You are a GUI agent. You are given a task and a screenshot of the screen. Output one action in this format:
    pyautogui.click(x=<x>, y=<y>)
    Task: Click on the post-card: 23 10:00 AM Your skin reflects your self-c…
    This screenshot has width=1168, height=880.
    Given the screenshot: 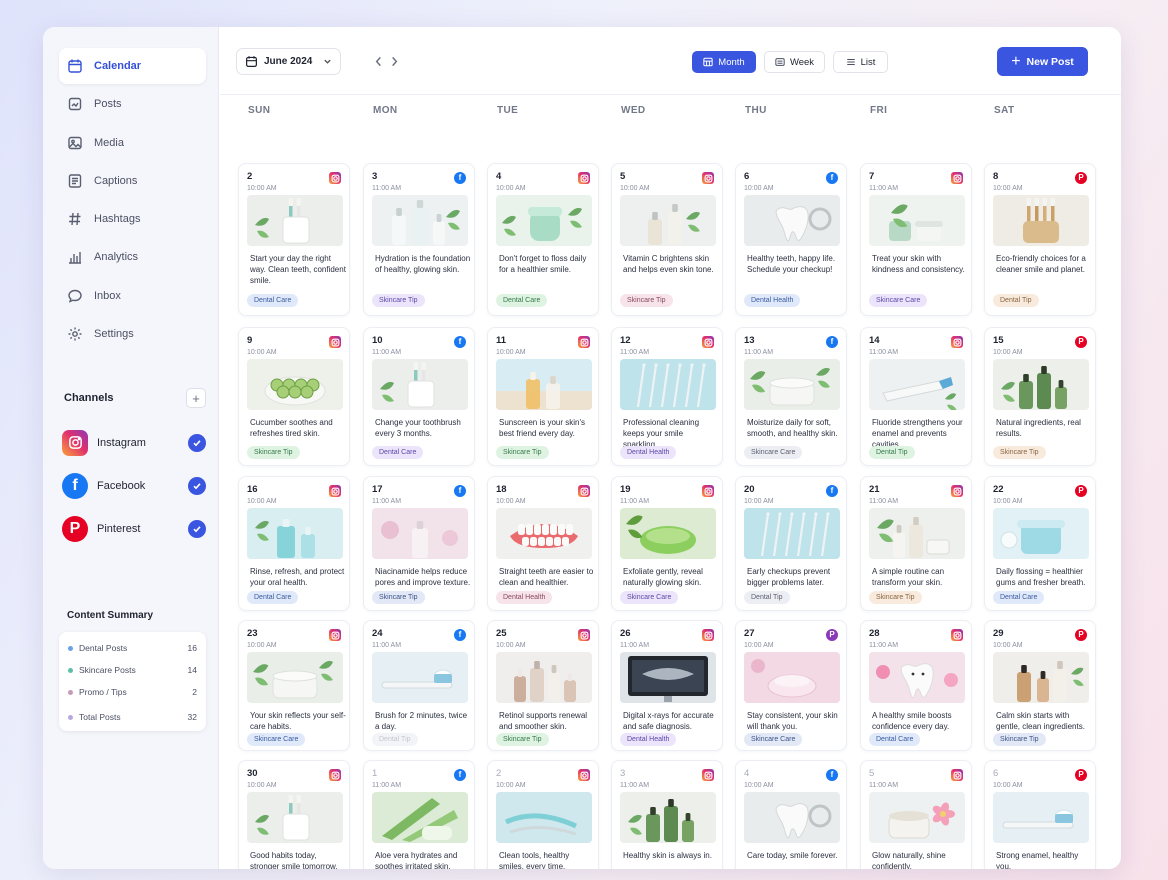 What is the action you would take?
    pyautogui.click(x=294, y=685)
    